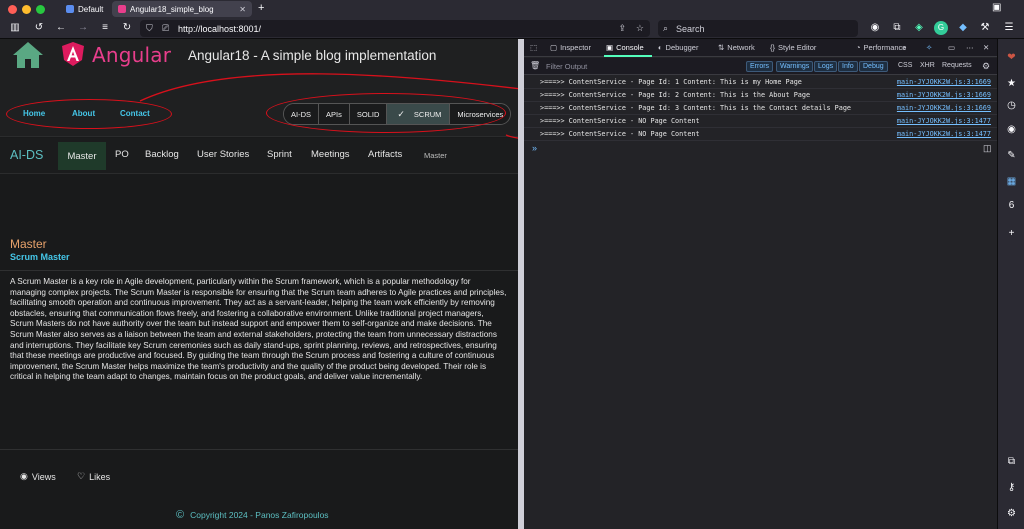 Image resolution: width=1024 pixels, height=529 pixels. I want to click on tab-network: ⇅ Network, so click(736, 47).